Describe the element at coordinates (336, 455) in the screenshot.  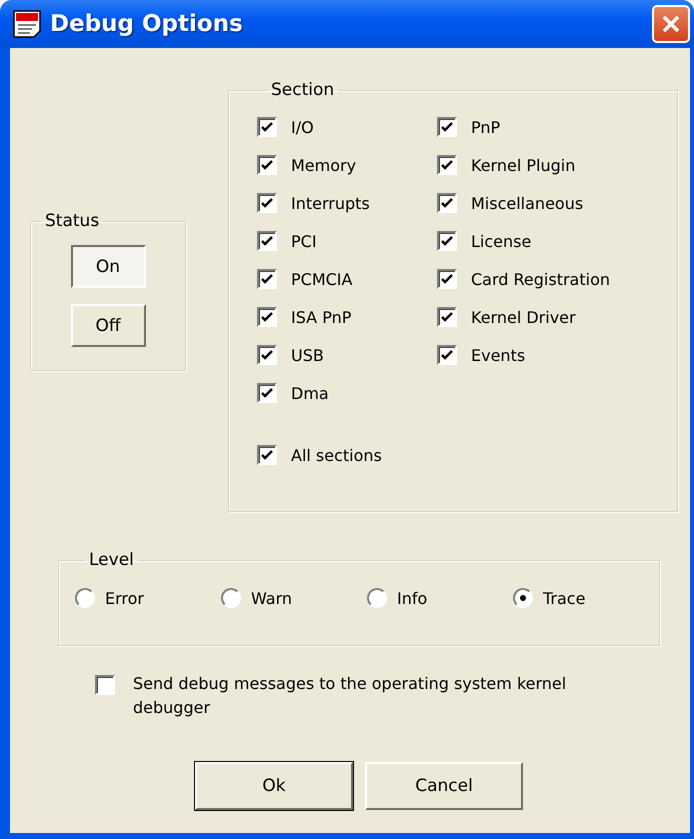
I see `checkbox-label: All sections` at that location.